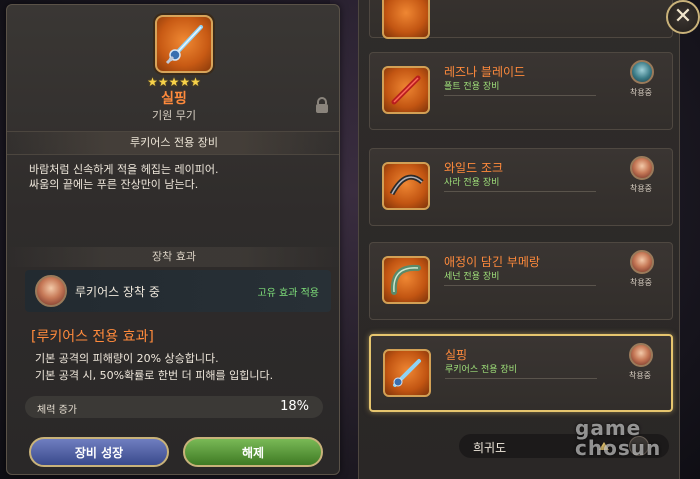 This screenshot has height=479, width=700. I want to click on stat-value: 18%, so click(294, 406).